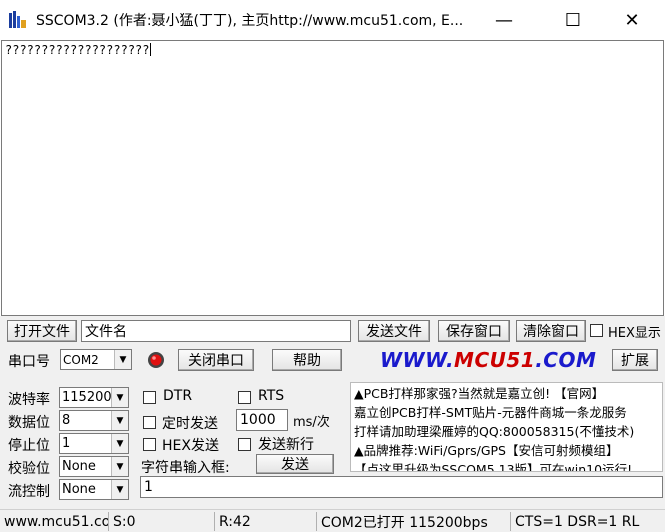 This screenshot has height=532, width=665. What do you see at coordinates (488, 360) in the screenshot?
I see `website-link: WWW.MCU51.COM` at bounding box center [488, 360].